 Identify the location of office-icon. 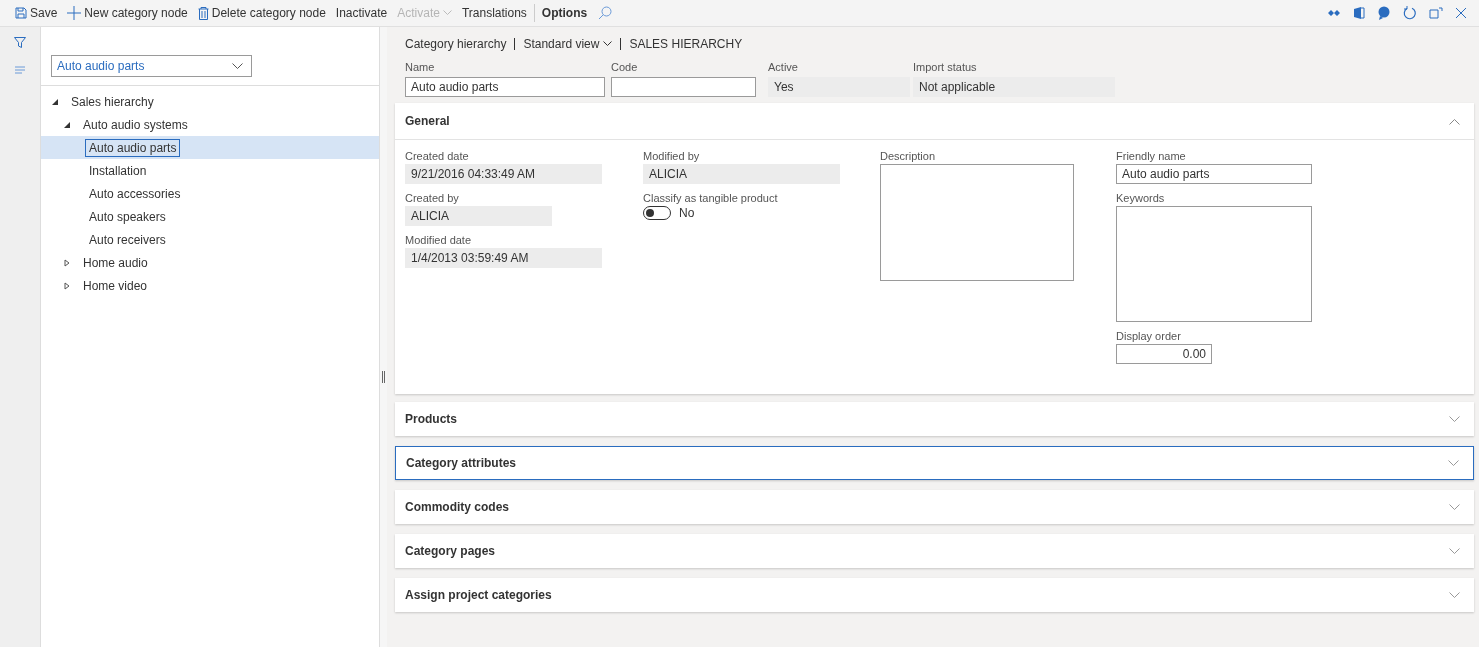
(1359, 13).